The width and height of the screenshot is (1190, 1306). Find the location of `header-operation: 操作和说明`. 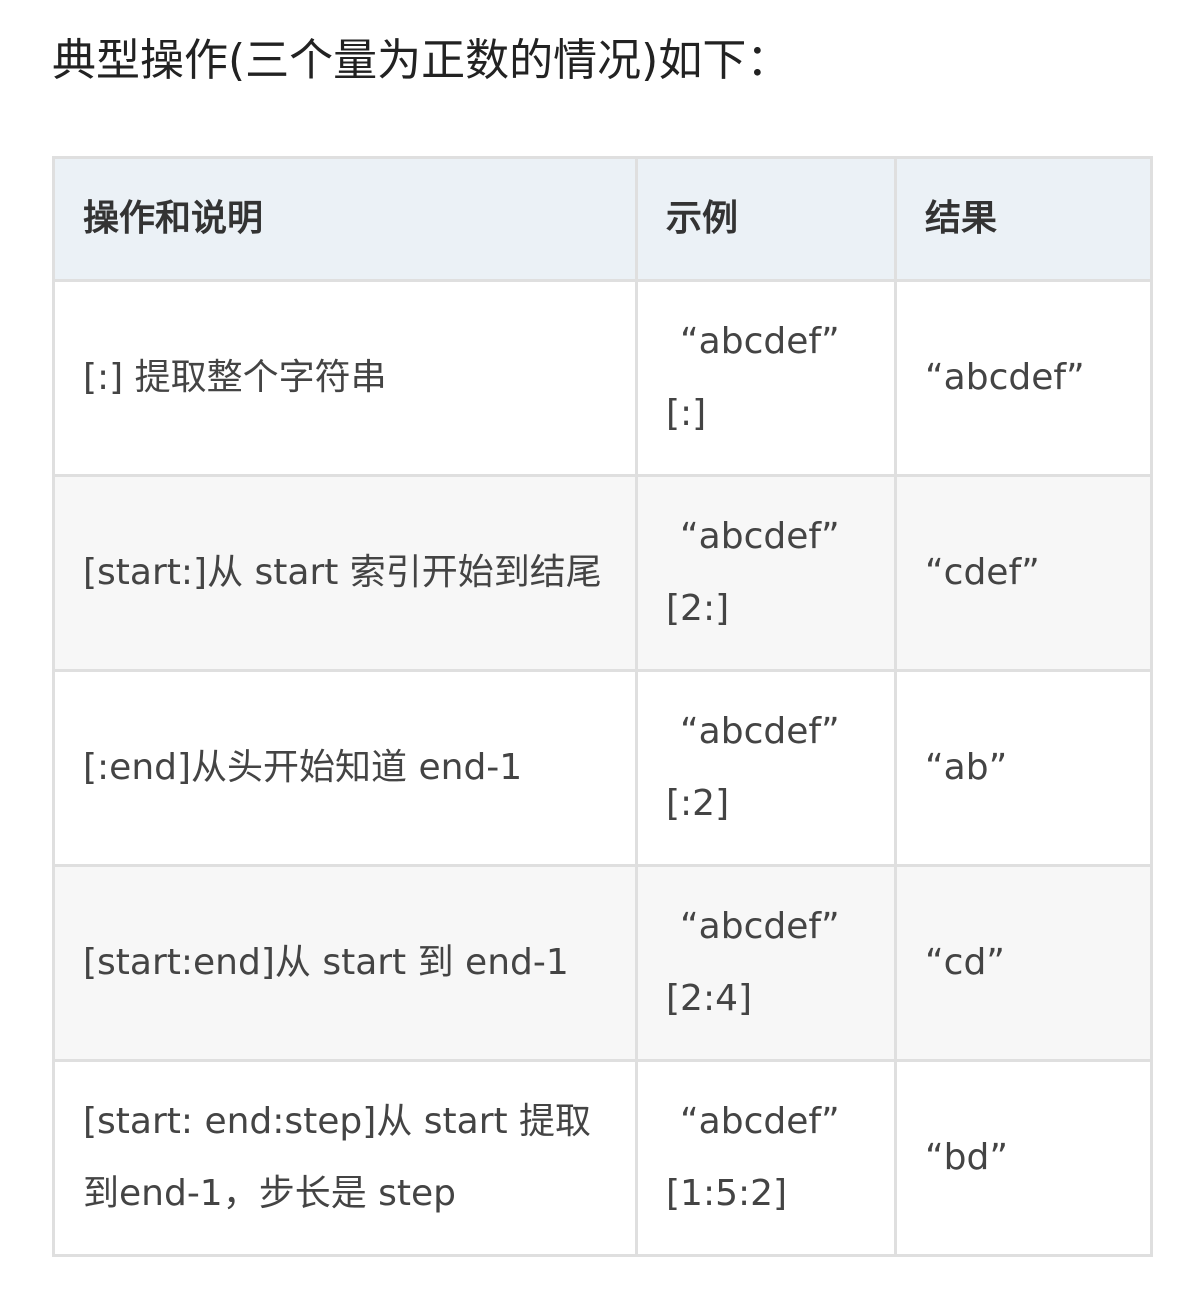

header-operation: 操作和说明 is located at coordinates (345, 219).